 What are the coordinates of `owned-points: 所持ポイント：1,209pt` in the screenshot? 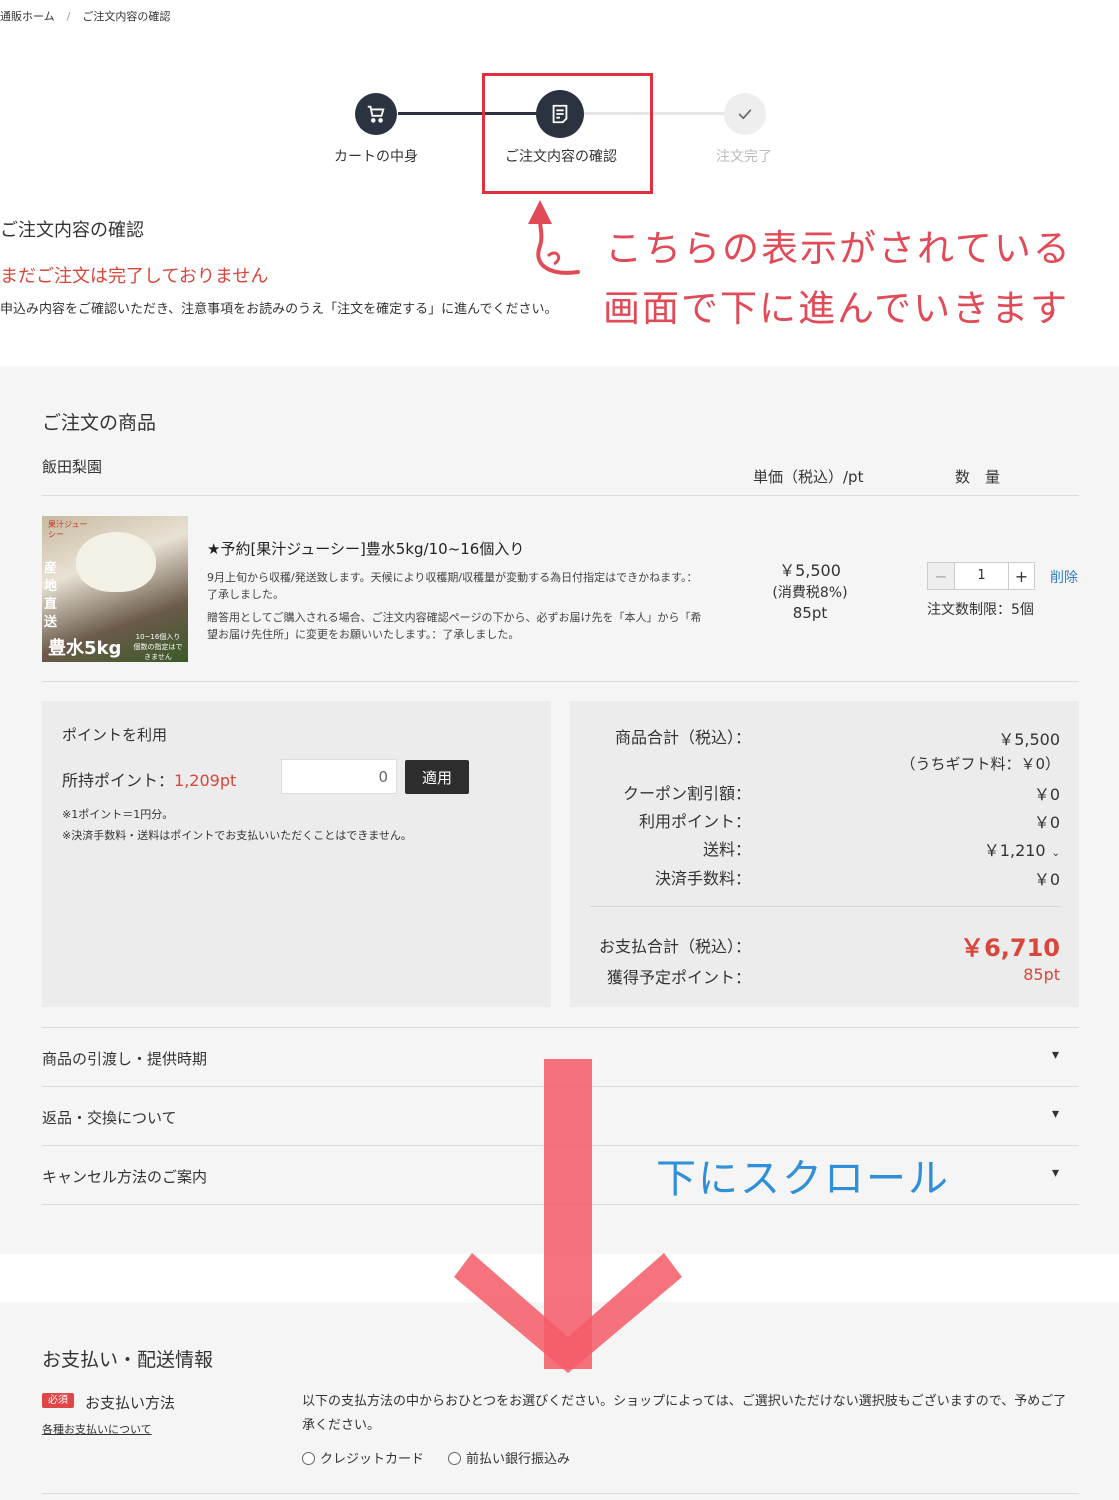 It's located at (149, 779).